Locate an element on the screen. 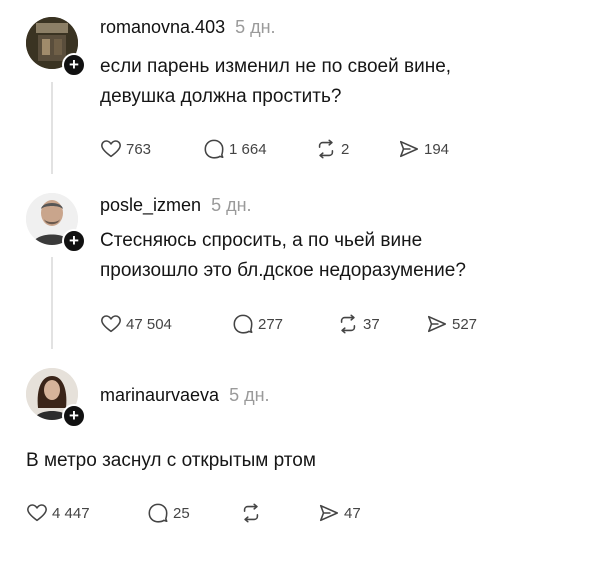 The image size is (600, 566). share-count: 47 is located at coordinates (352, 513).